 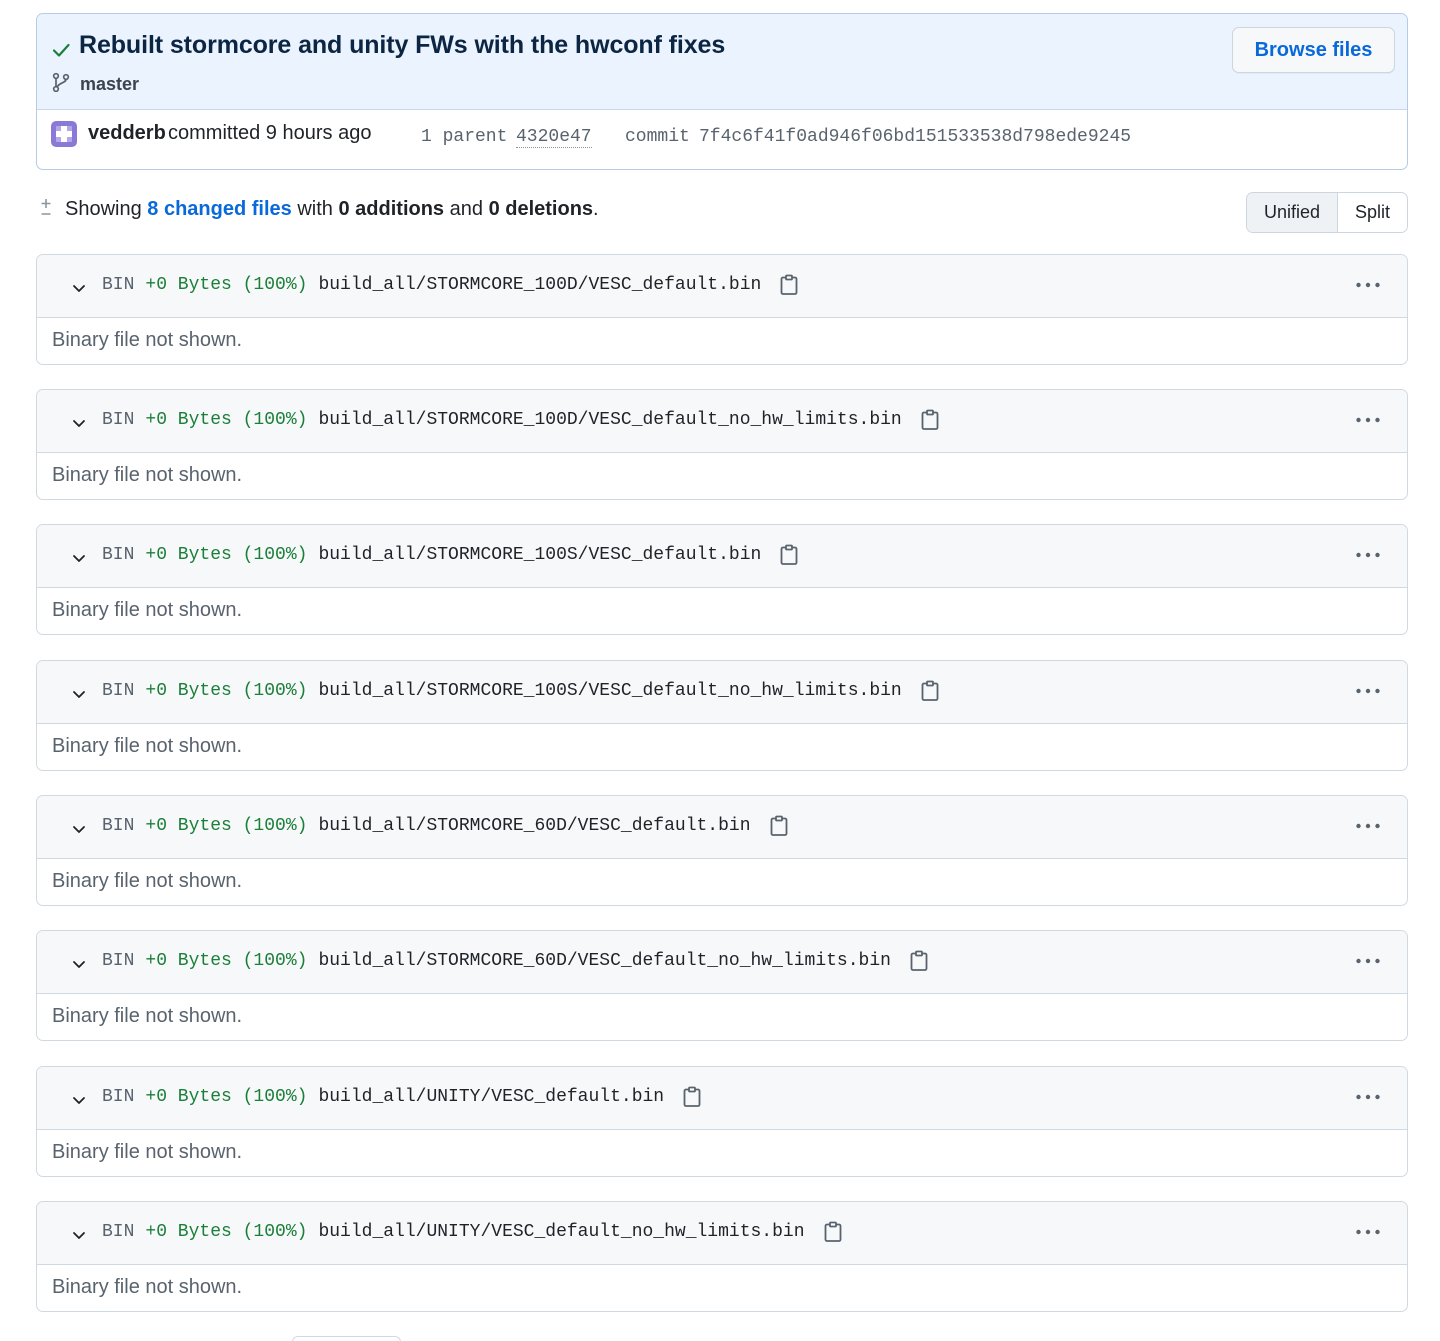 What do you see at coordinates (1372, 212) in the screenshot?
I see `split-button: Split` at bounding box center [1372, 212].